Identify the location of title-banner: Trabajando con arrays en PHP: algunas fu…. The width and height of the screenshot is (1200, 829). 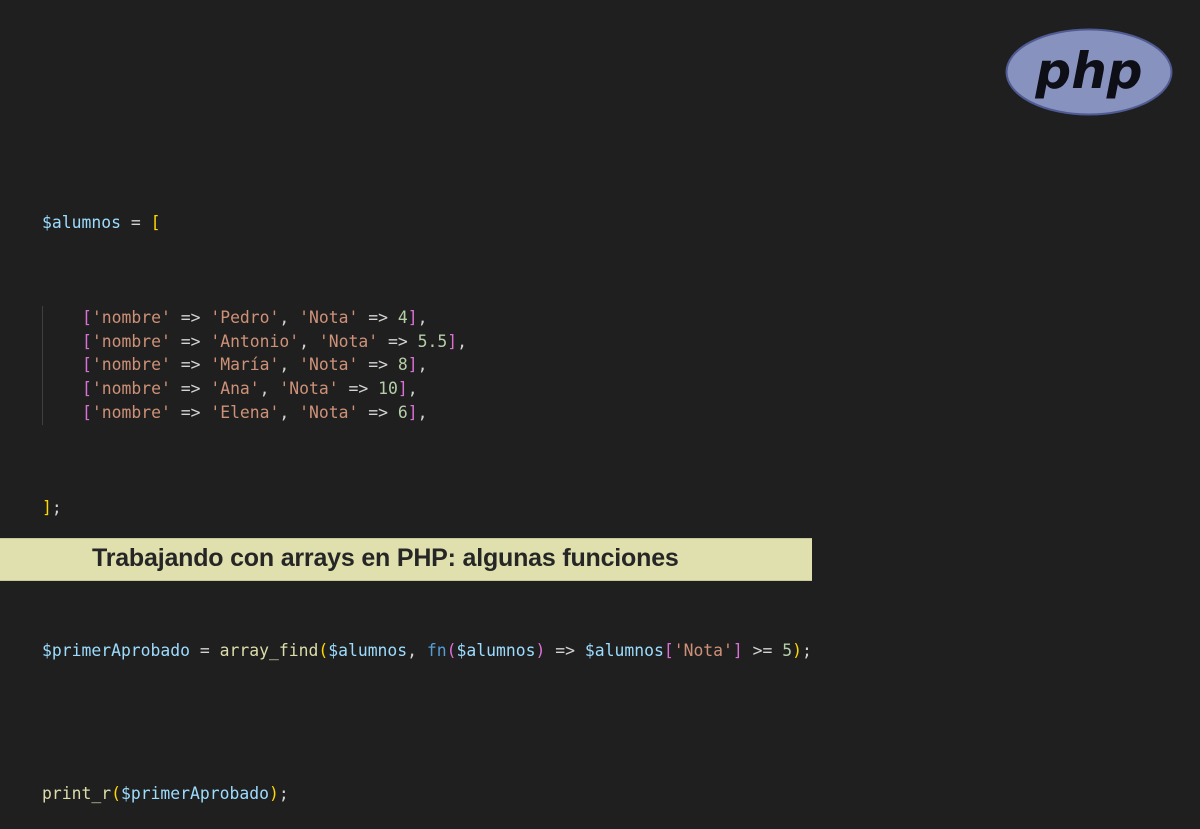
(406, 559).